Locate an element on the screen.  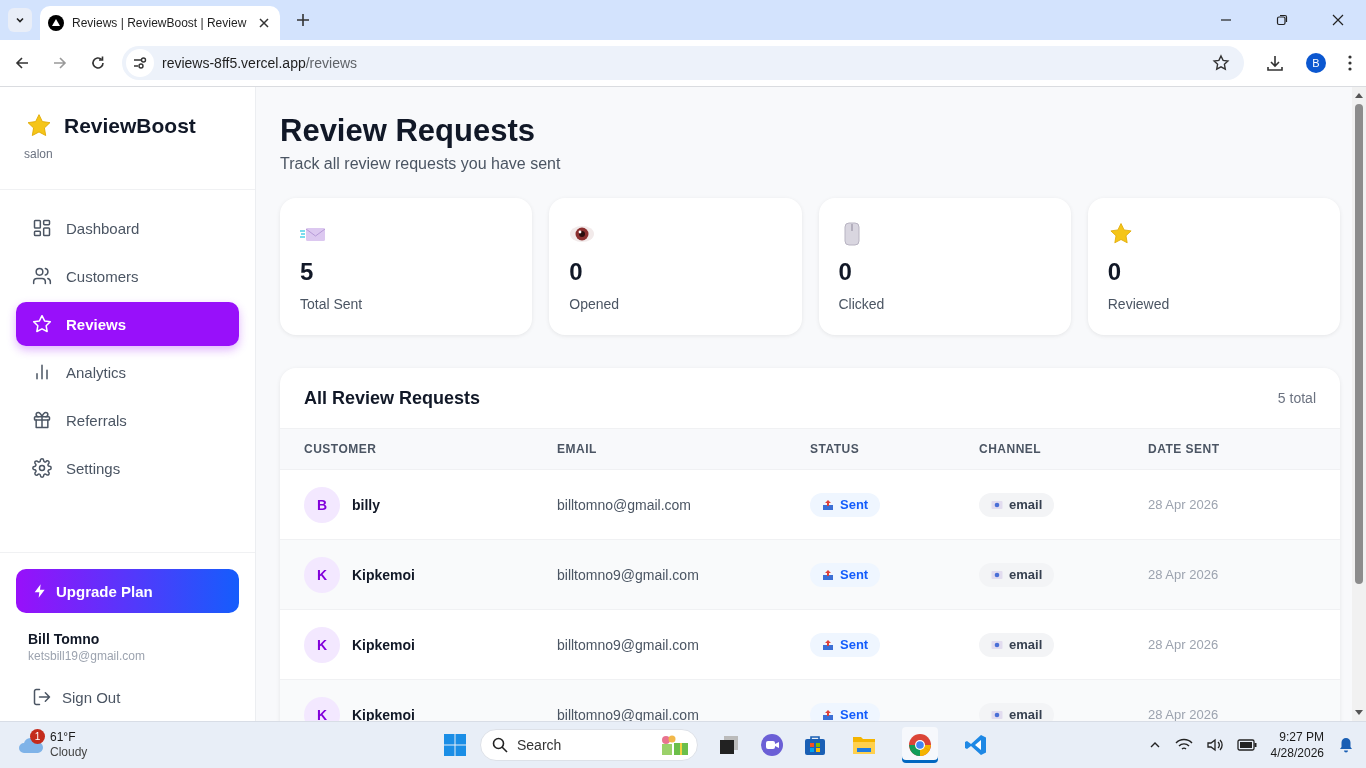
store-icon is located at coordinates (815, 745).